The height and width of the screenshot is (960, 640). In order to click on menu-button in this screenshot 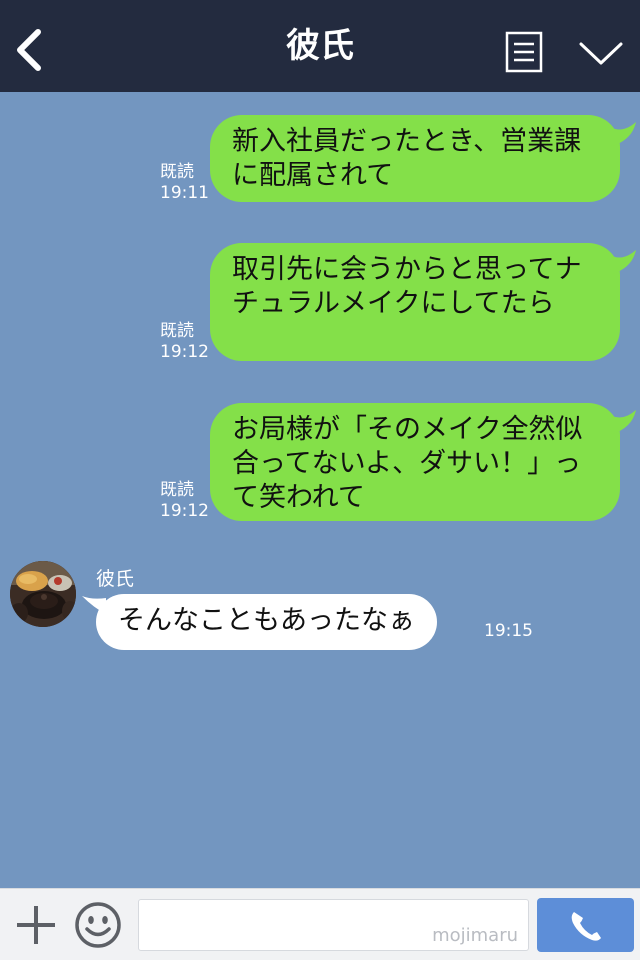, I will do `click(524, 52)`.